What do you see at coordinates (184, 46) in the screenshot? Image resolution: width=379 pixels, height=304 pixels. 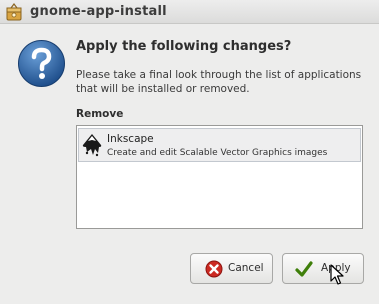 I see `dialog-heading: Apply the following changes?` at bounding box center [184, 46].